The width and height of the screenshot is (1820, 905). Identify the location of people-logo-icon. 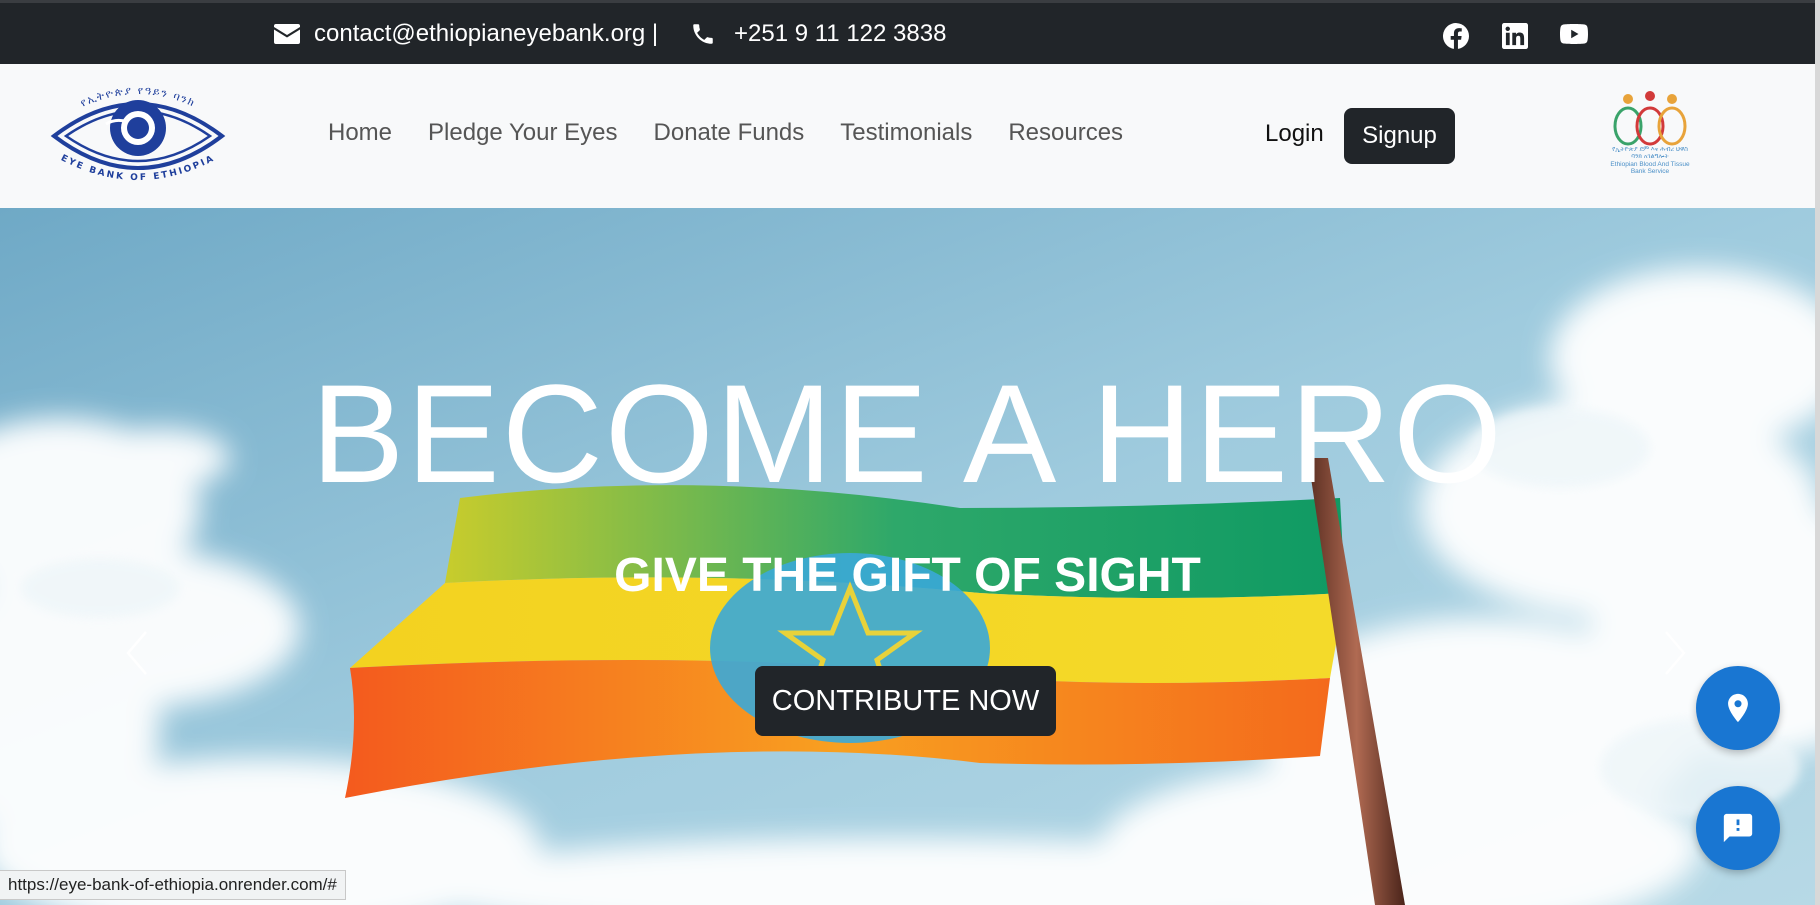
(1650, 118).